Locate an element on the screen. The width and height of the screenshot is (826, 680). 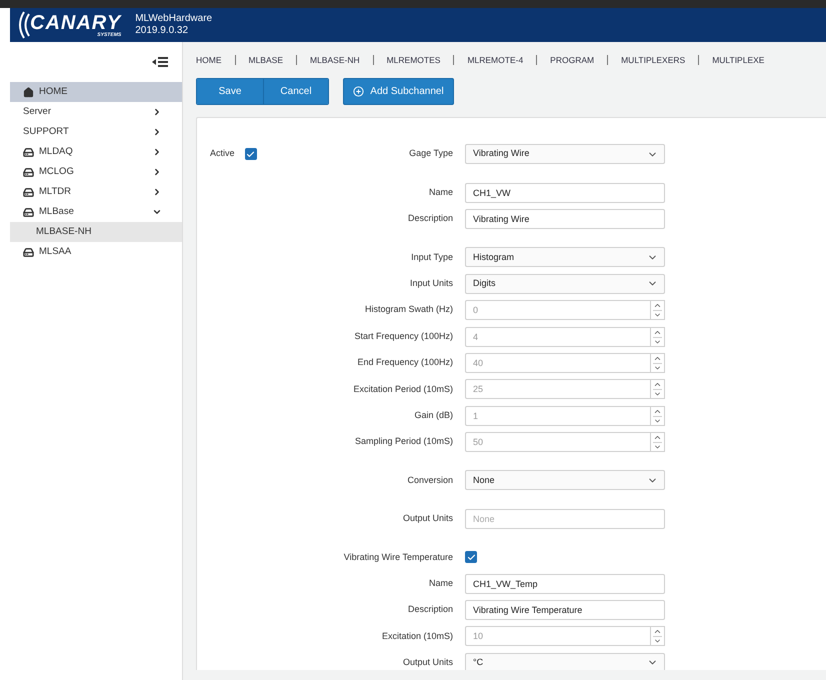
breadcrumb-link: MLBASE is located at coordinates (265, 60).